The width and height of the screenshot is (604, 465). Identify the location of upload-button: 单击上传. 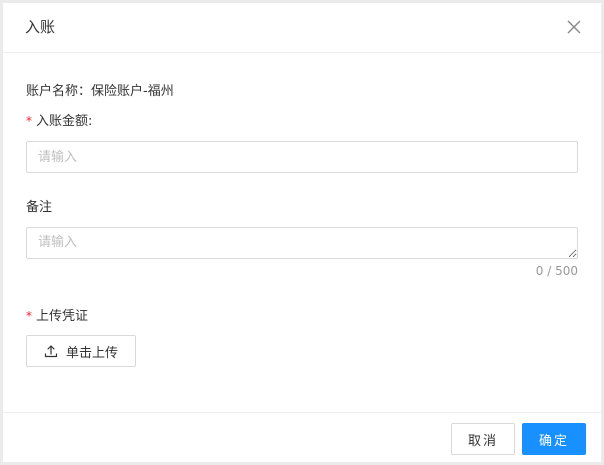
(81, 351).